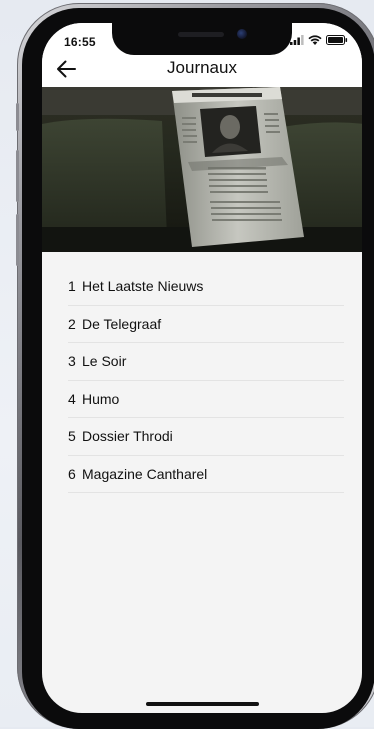 The width and height of the screenshot is (374, 729). Describe the element at coordinates (72, 436) in the screenshot. I see `journal-number: 5` at that location.